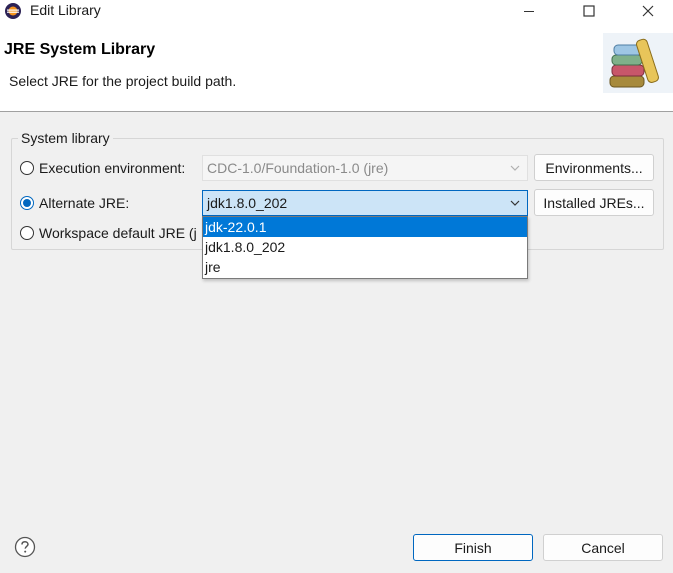  What do you see at coordinates (25, 547) in the screenshot?
I see `help-icon` at bounding box center [25, 547].